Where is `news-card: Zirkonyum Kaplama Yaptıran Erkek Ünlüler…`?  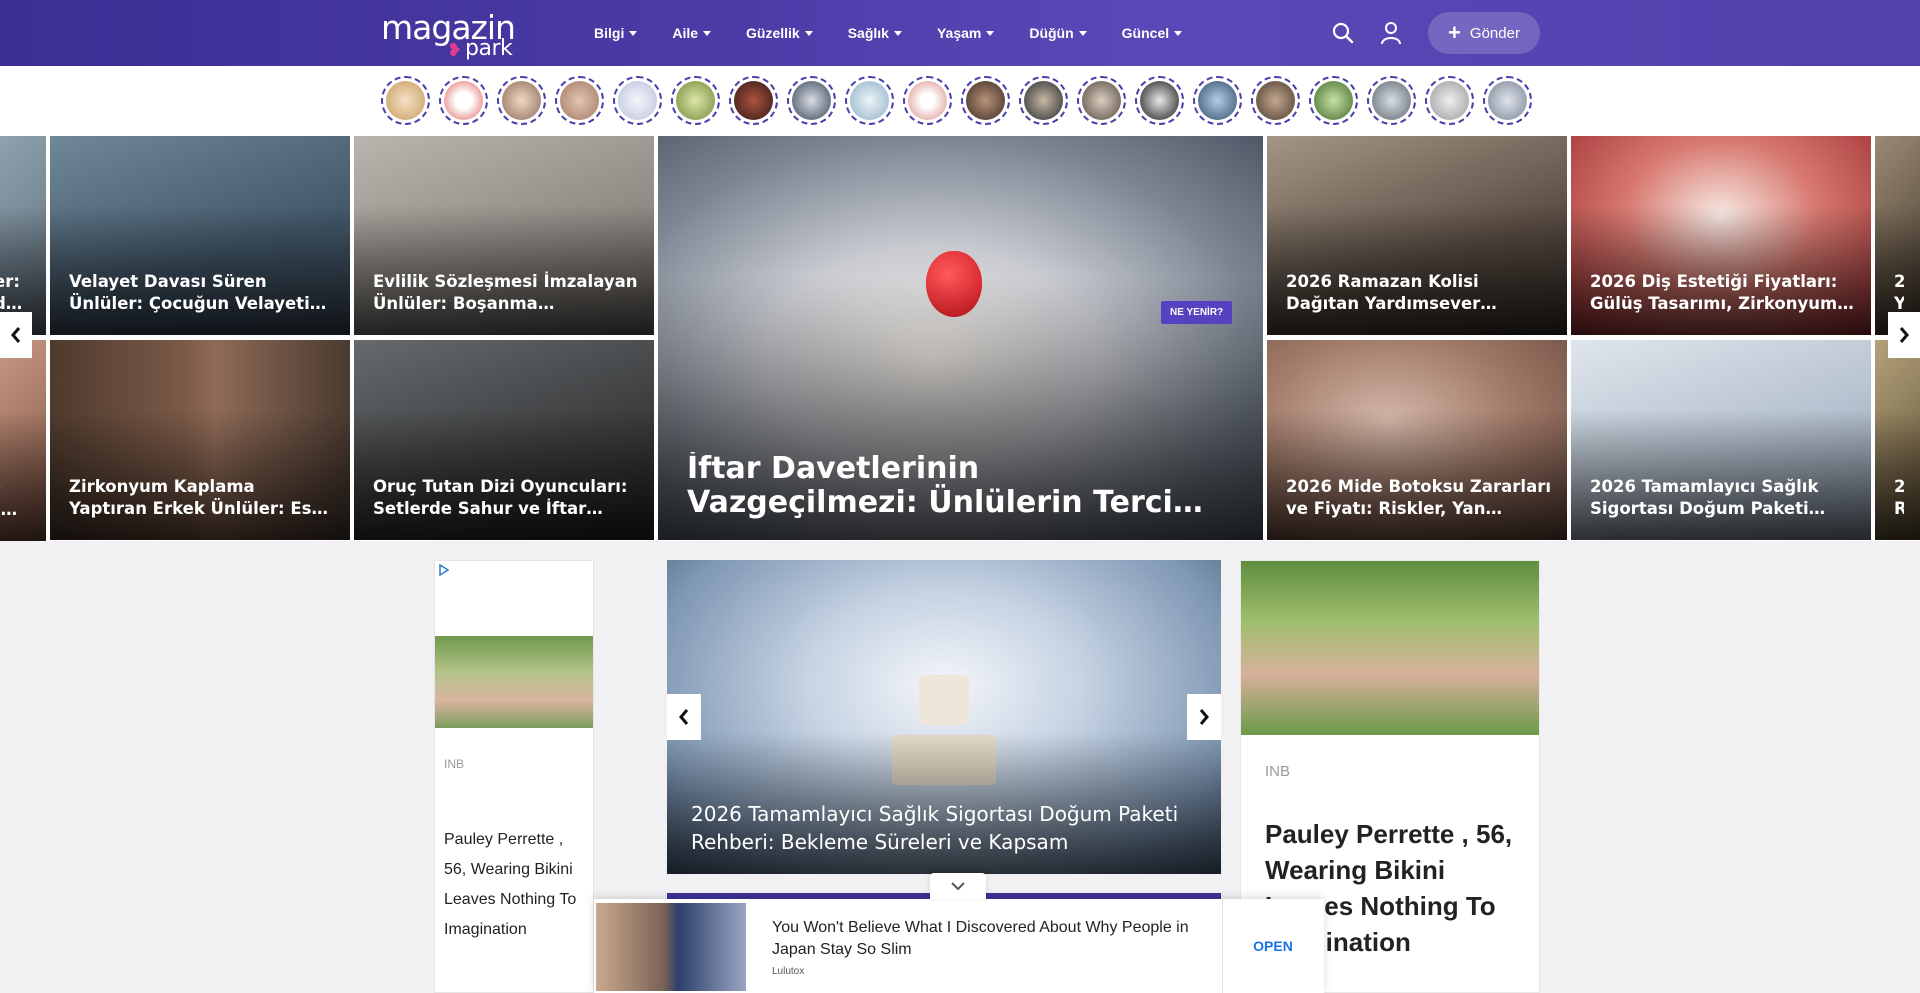
news-card: Zirkonyum Kaplama Yaptıran Erkek Ünlüler… is located at coordinates (200, 440).